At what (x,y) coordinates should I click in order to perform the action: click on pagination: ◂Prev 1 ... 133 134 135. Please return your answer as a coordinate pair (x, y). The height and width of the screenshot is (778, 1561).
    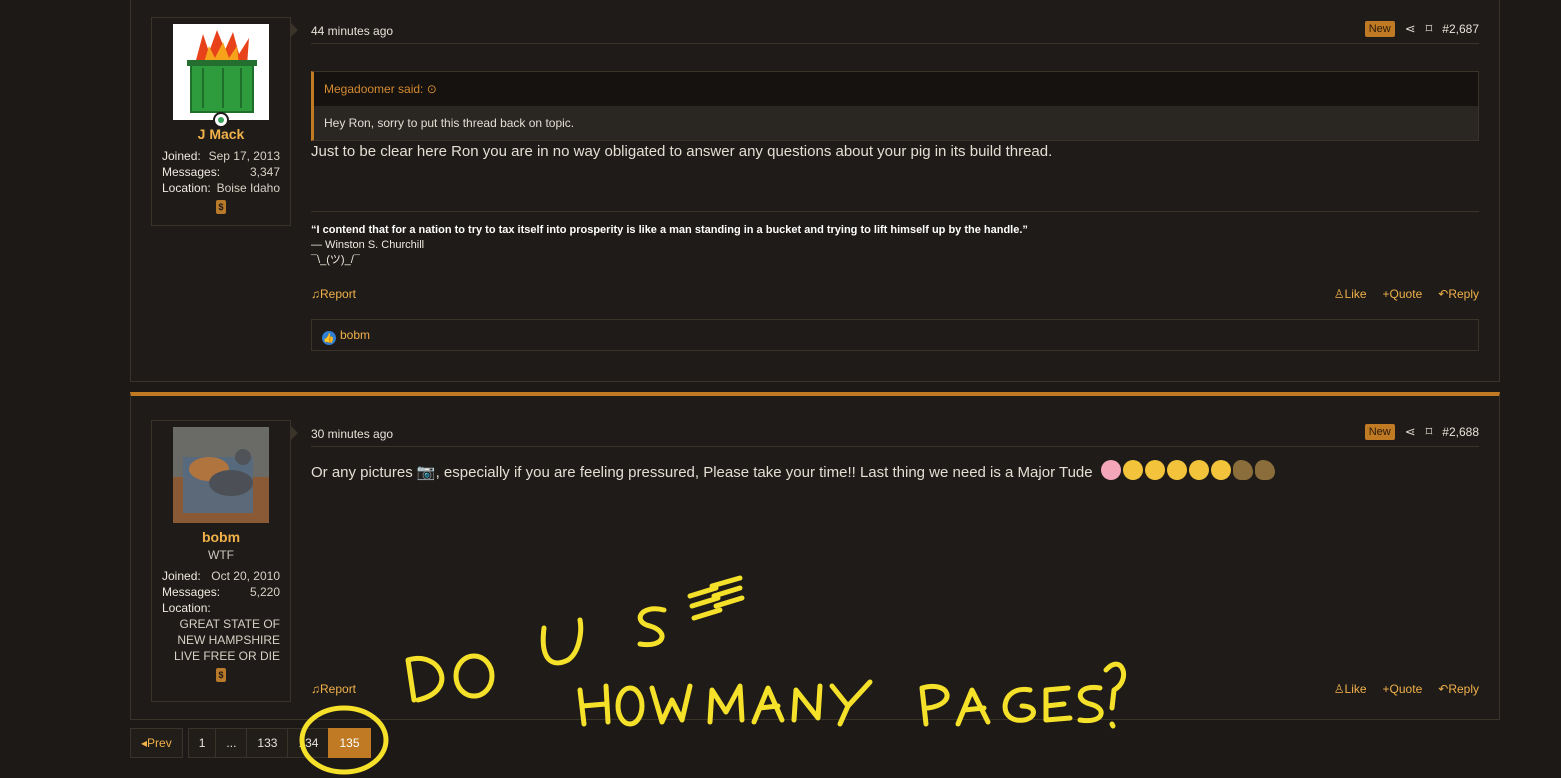
    Looking at the image, I should click on (250, 743).